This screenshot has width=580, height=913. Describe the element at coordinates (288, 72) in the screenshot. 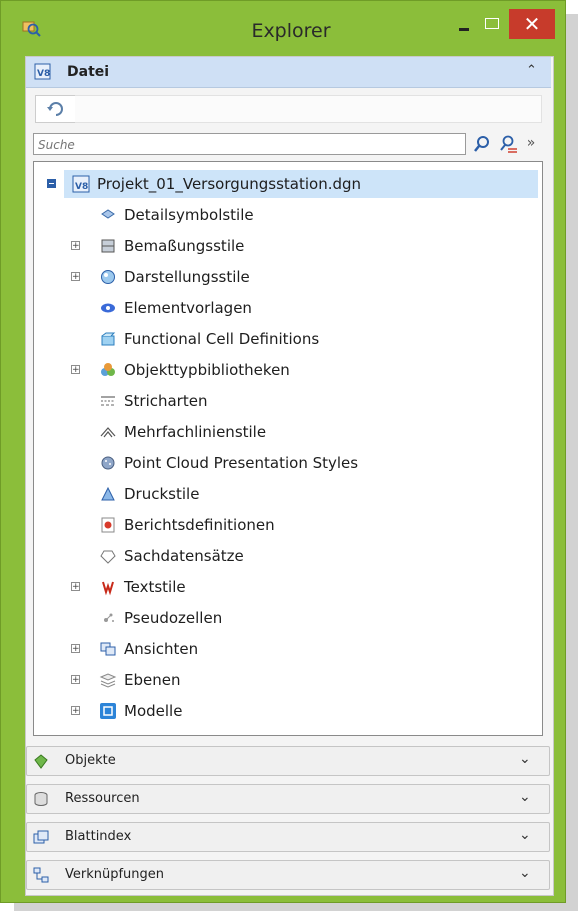

I see `panel-header-datei: V8 Datei ⌃` at that location.